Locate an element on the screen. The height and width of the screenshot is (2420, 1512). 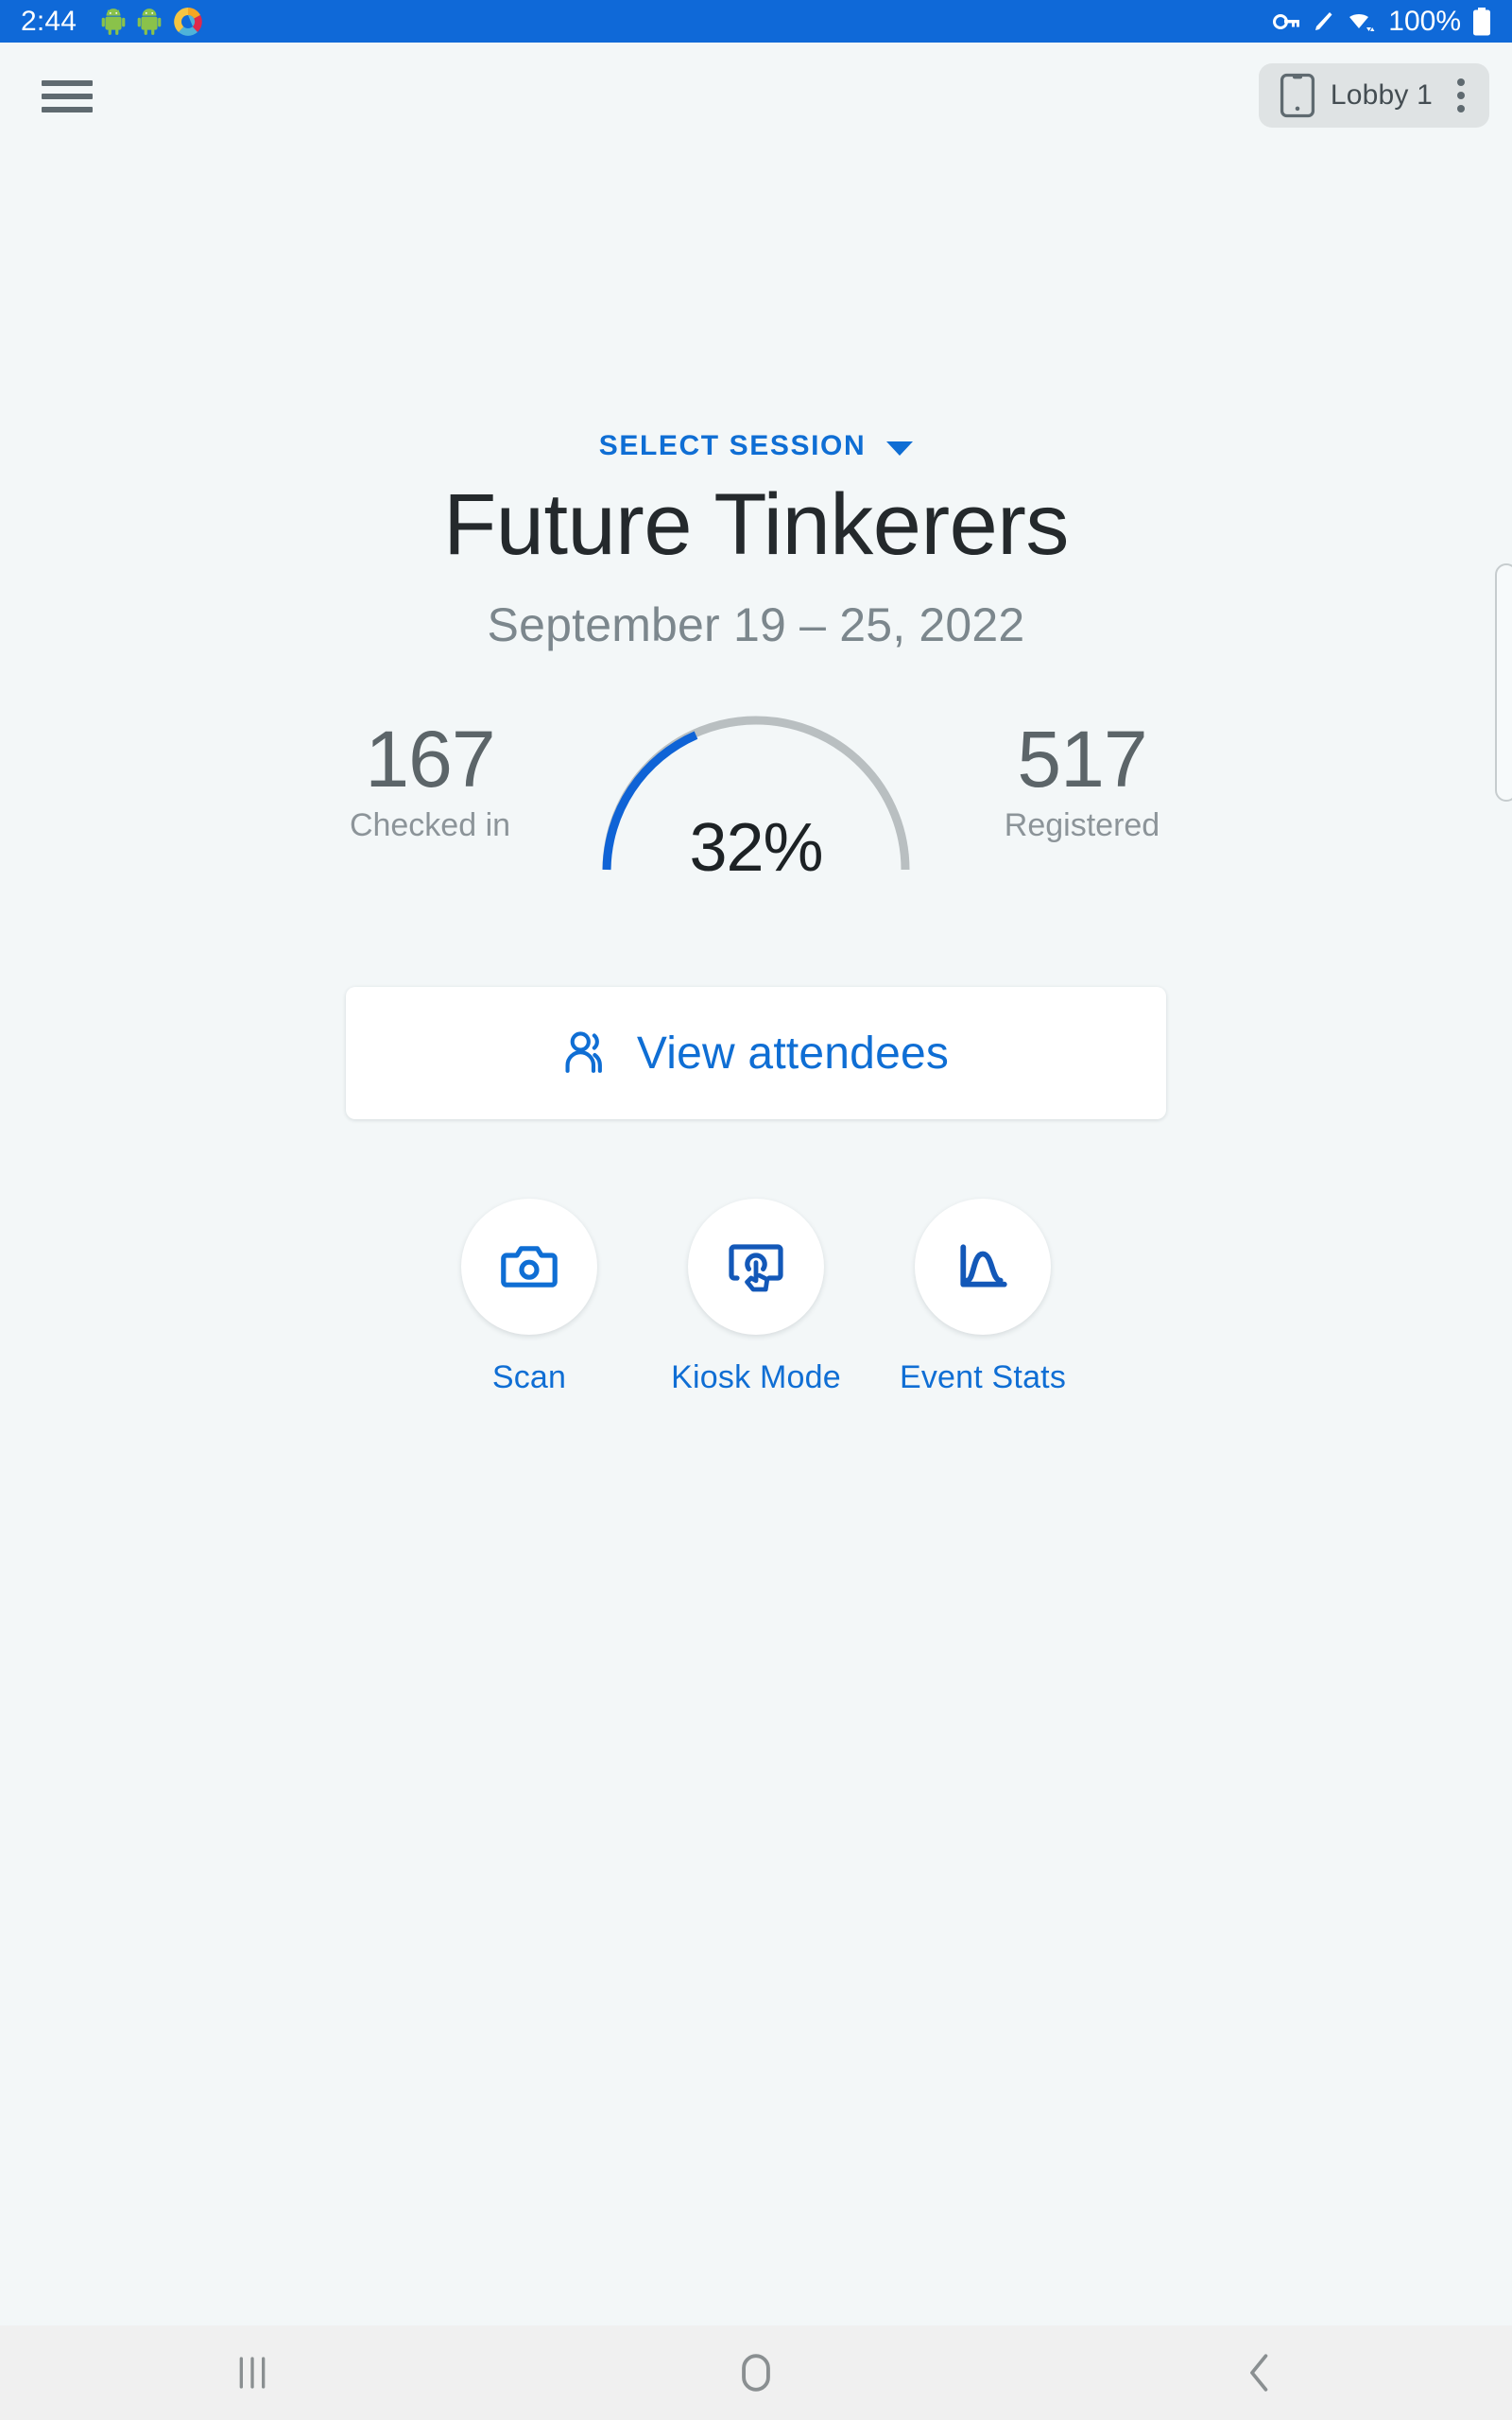
stats-curve-icon is located at coordinates (982, 1267).